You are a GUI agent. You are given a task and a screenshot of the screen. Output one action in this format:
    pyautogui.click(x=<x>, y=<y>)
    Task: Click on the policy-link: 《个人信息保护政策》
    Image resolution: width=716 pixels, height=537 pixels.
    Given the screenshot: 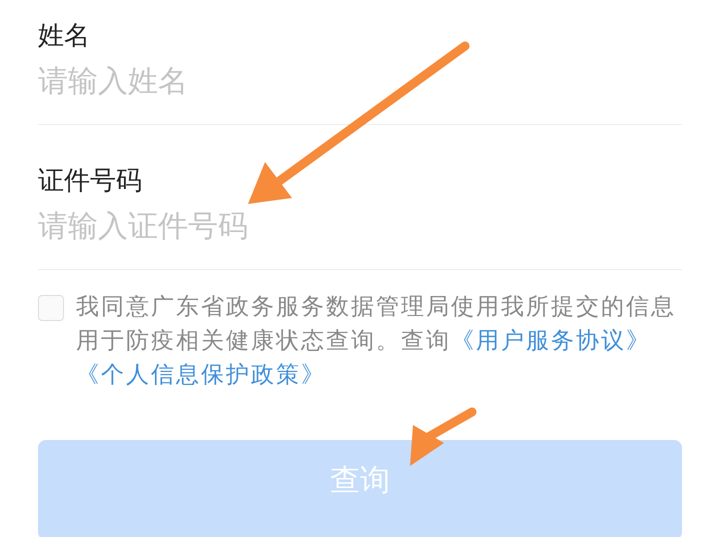 What is the action you would take?
    pyautogui.click(x=201, y=375)
    